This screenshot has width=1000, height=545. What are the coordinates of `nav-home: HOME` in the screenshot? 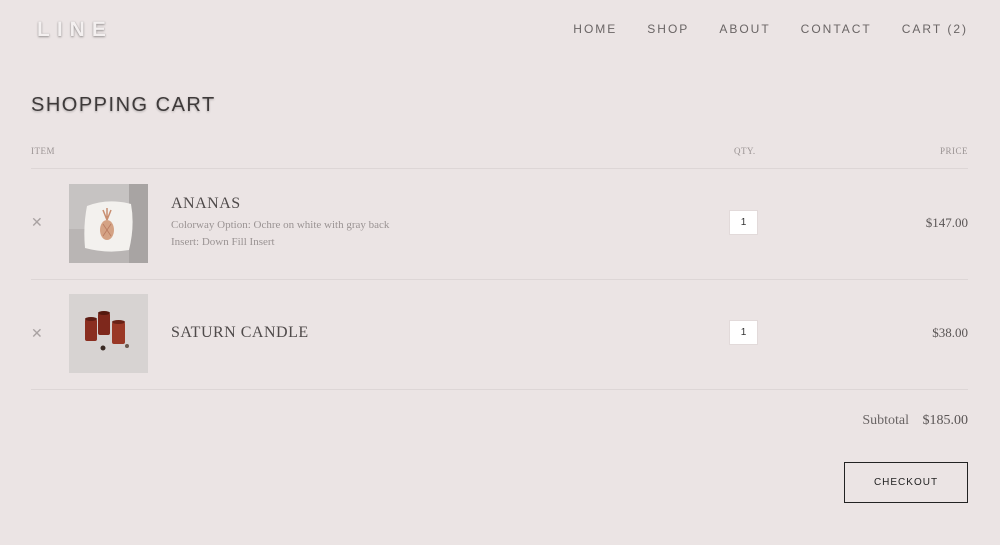 It's located at (595, 29).